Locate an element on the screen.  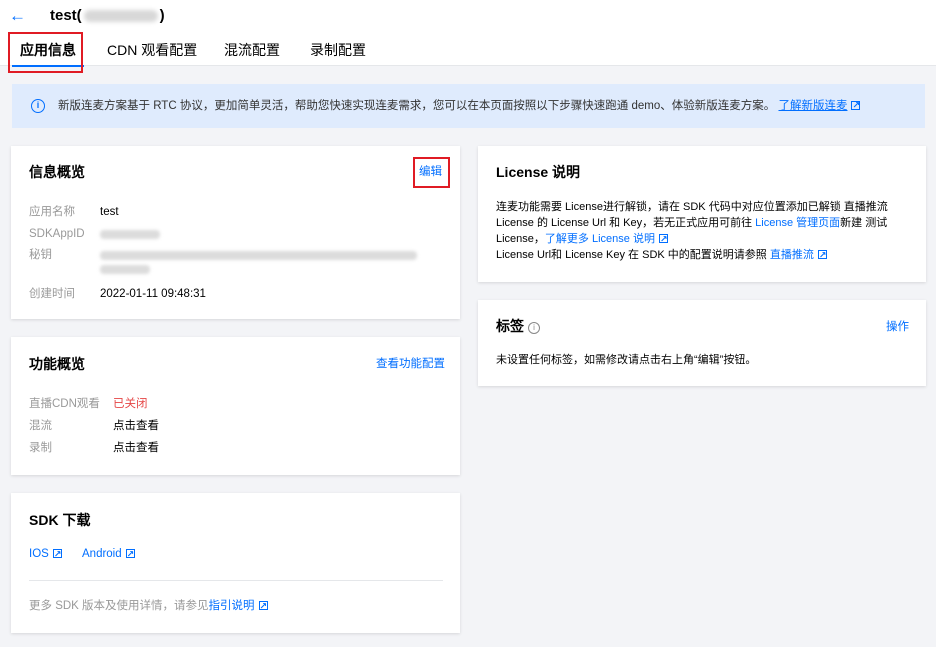
help-circle-icon: i is located at coordinates (534, 328).